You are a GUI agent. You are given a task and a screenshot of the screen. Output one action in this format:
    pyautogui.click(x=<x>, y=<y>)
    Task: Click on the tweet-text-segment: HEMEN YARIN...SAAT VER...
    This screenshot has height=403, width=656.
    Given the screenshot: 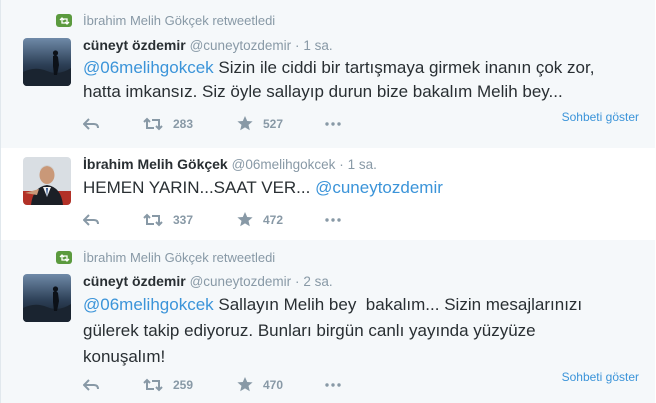 What is the action you would take?
    pyautogui.click(x=199, y=187)
    